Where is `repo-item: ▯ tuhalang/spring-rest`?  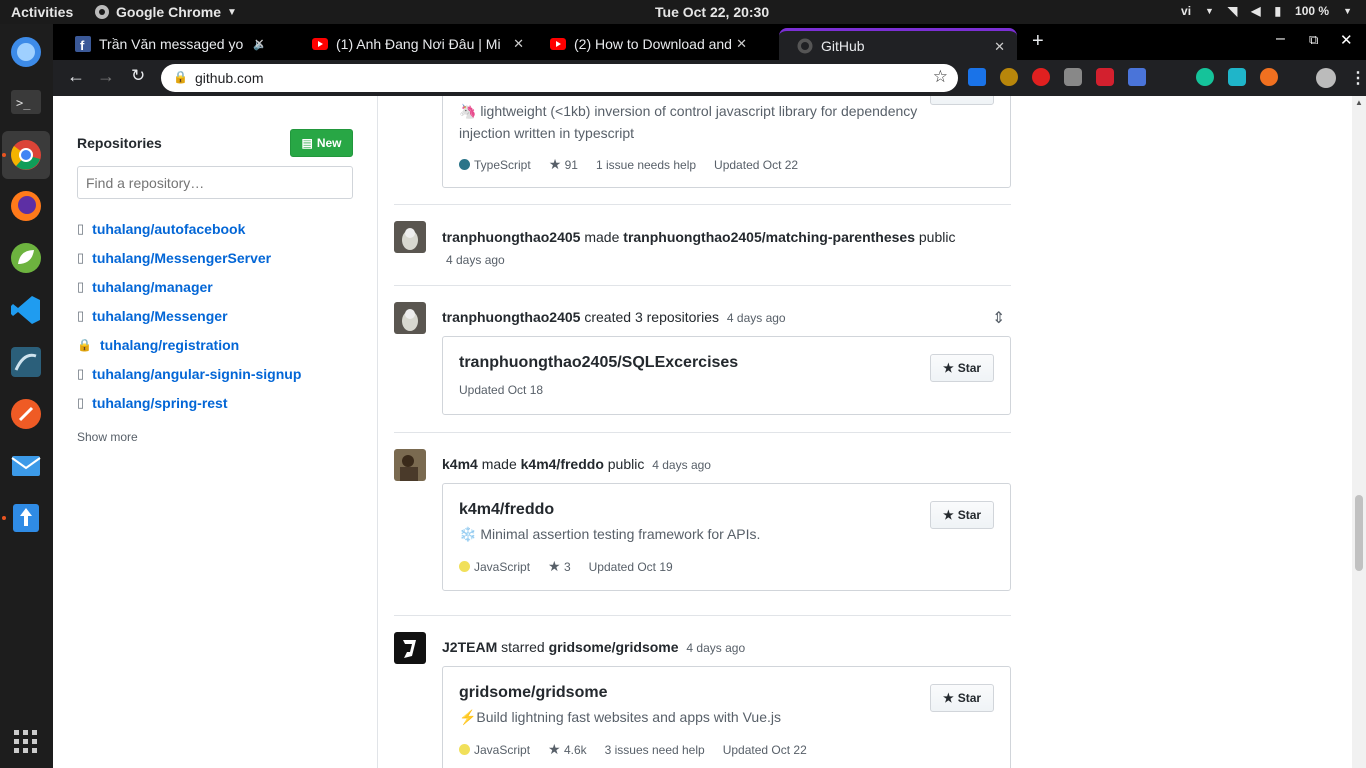
repo-item: ▯ tuhalang/spring-rest is located at coordinates (189, 402).